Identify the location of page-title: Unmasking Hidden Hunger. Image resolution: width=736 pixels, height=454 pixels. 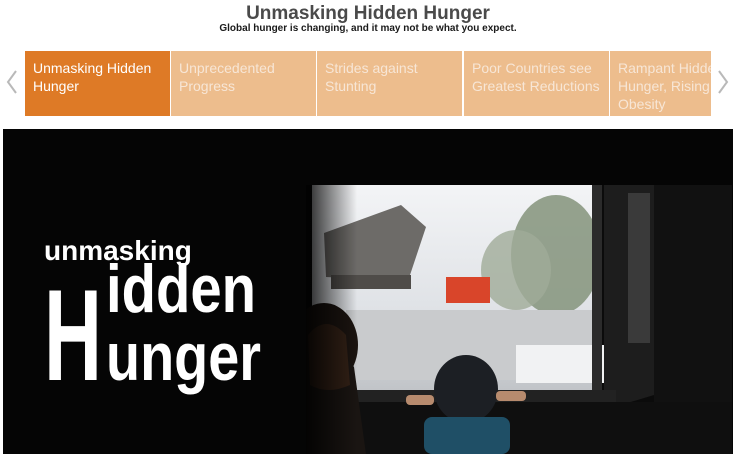
(368, 13).